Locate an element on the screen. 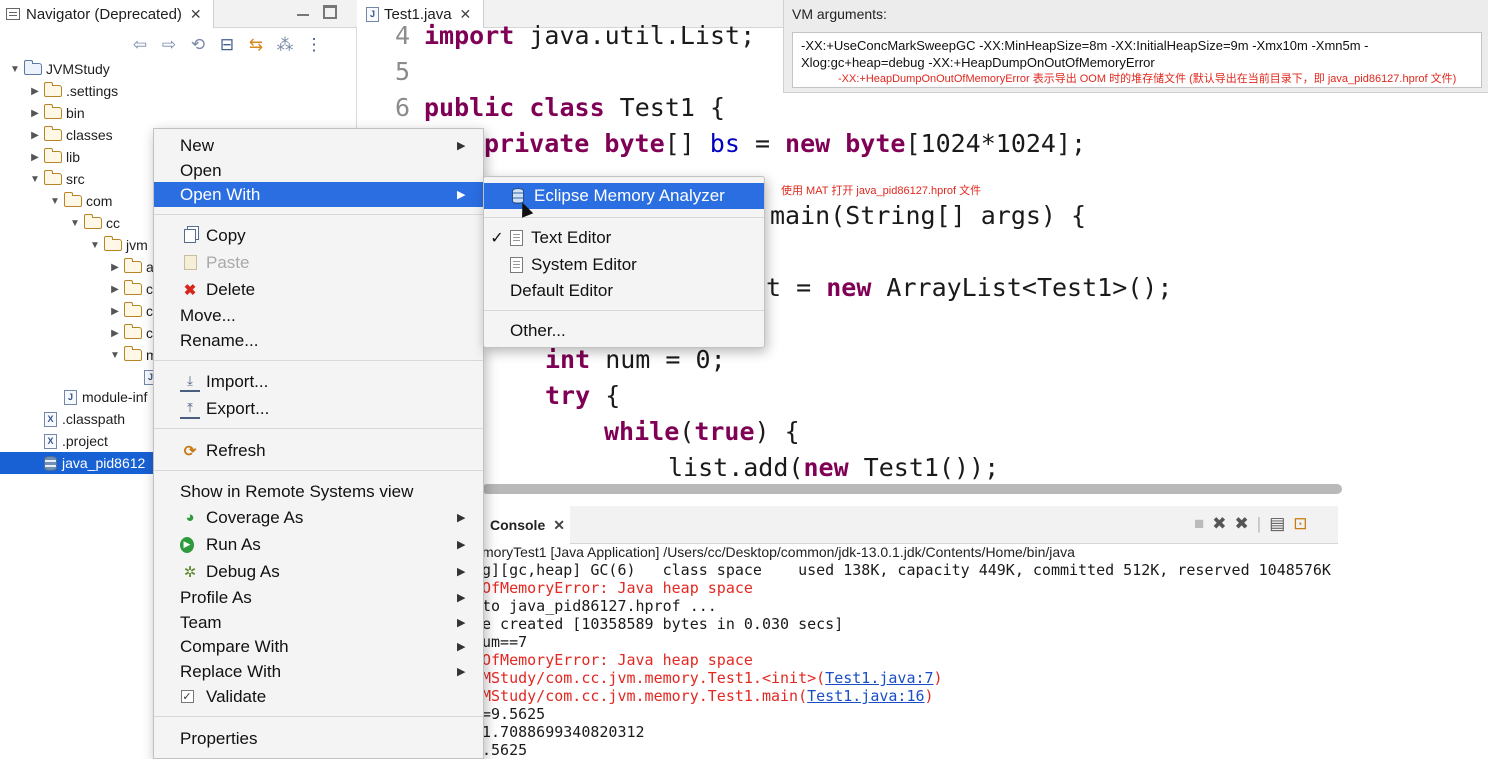 The width and height of the screenshot is (1488, 759). stacktrace-link: Test1.java:7 is located at coordinates (879, 678).